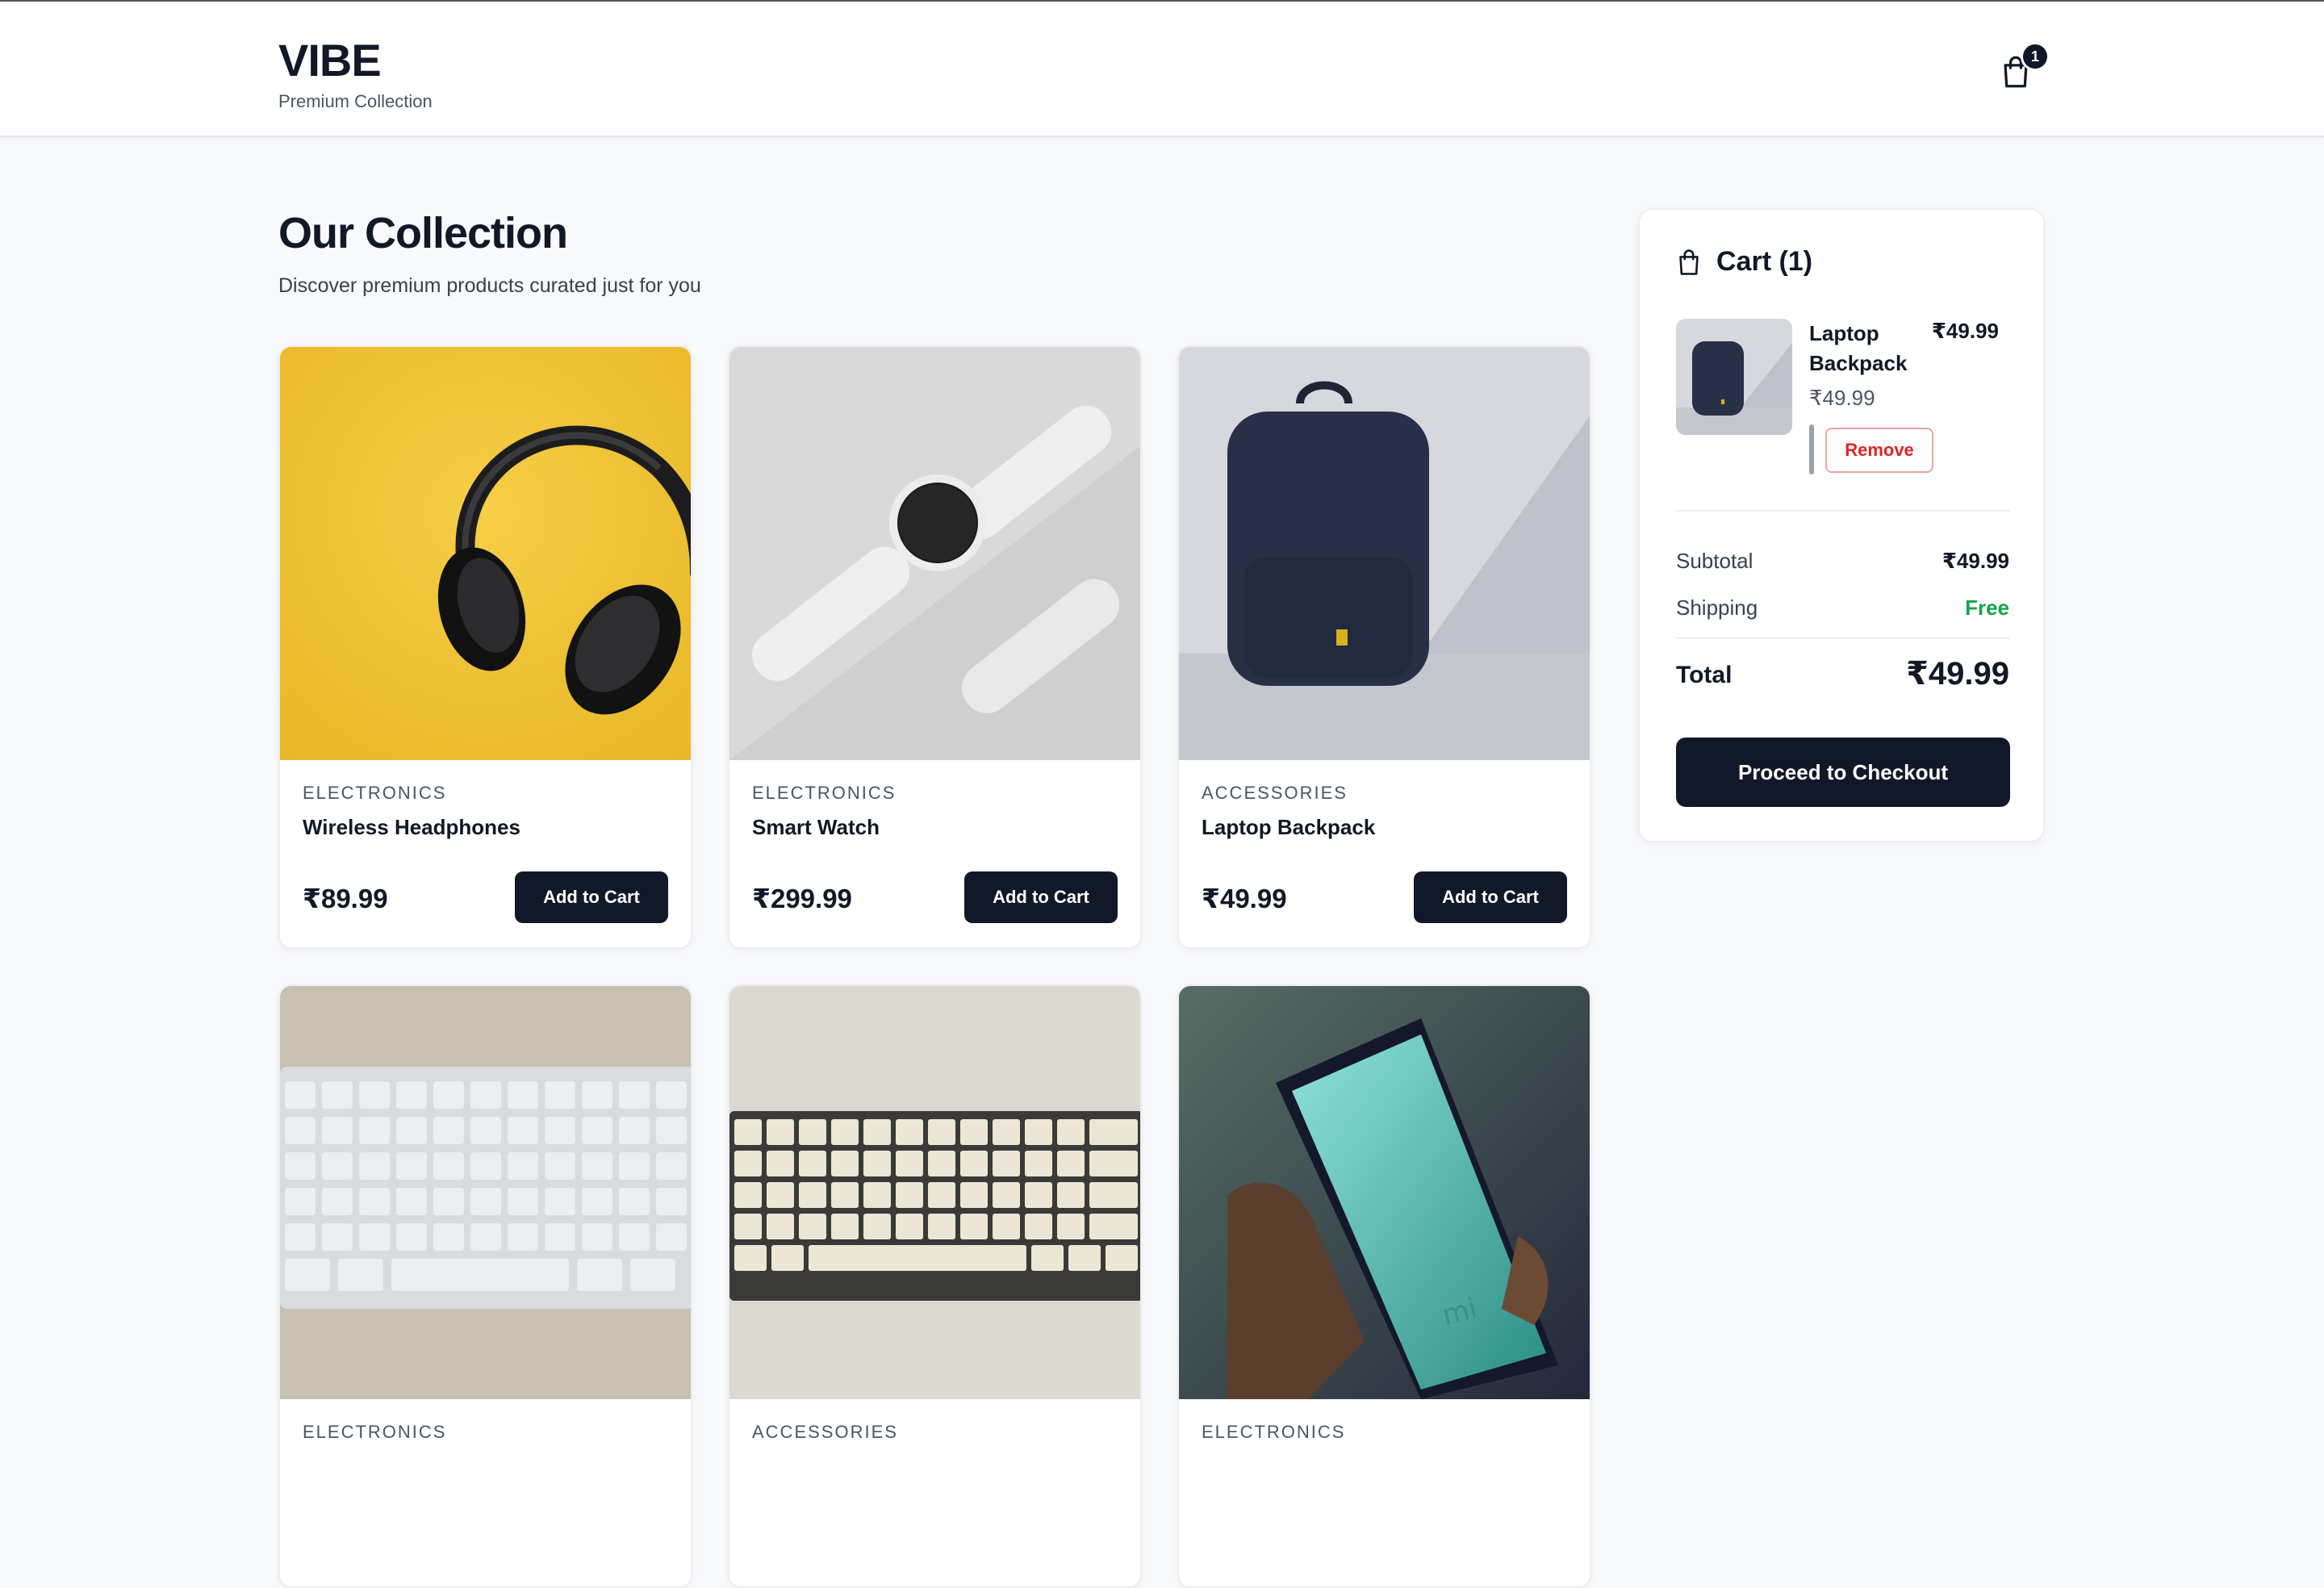 Image resolution: width=2324 pixels, height=1588 pixels. What do you see at coordinates (1764, 261) in the screenshot?
I see `cart-title-text: Cart (1)` at bounding box center [1764, 261].